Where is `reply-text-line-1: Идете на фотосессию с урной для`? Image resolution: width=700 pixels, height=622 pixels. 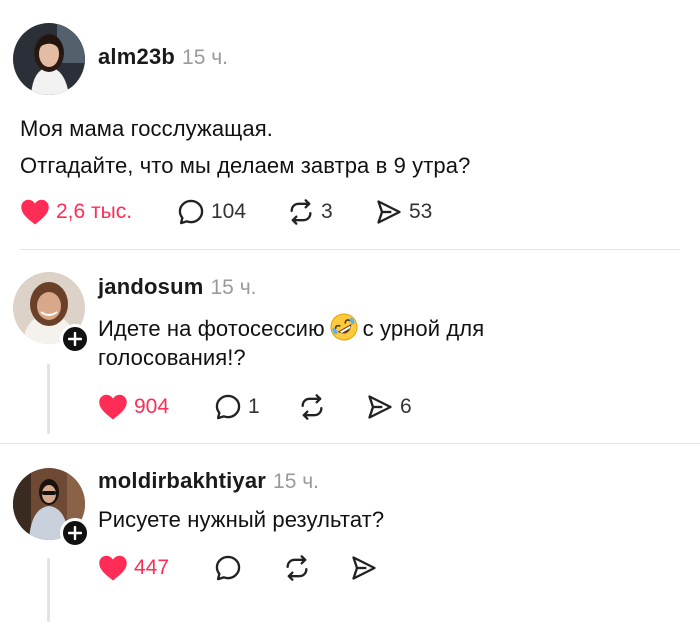 reply-text-line-1: Идете на фотосессию с урной для is located at coordinates (291, 327).